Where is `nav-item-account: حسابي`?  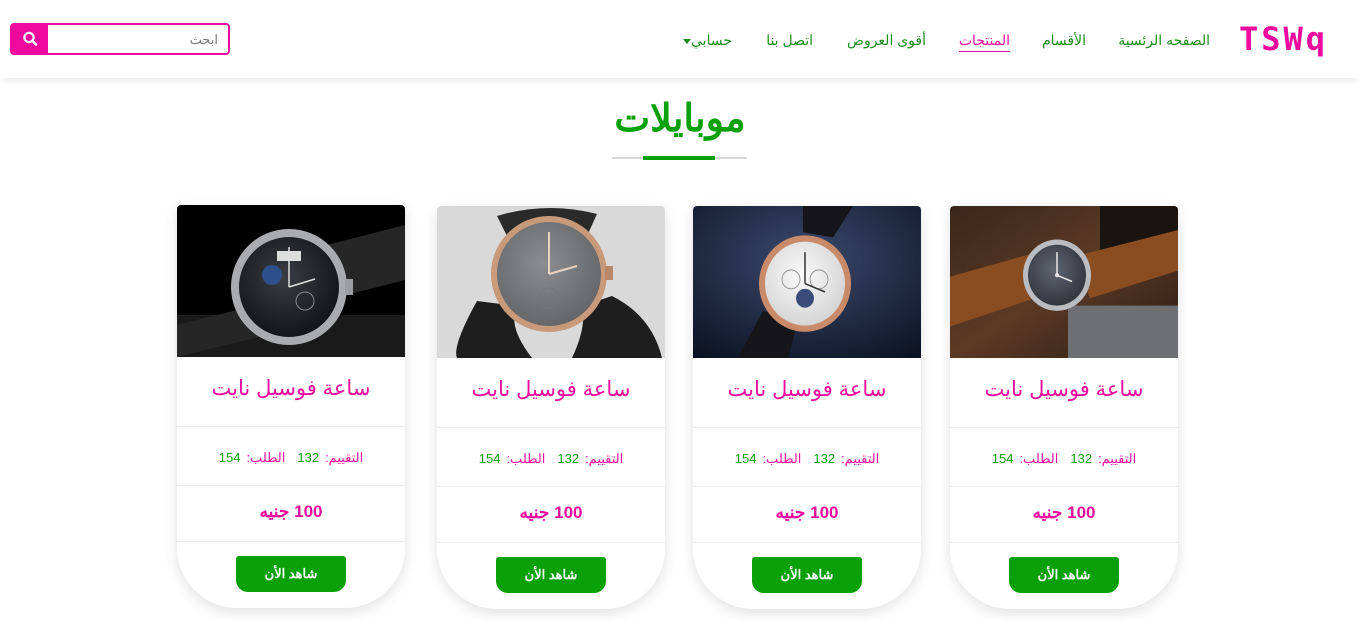
nav-item-account: حسابي is located at coordinates (705, 40).